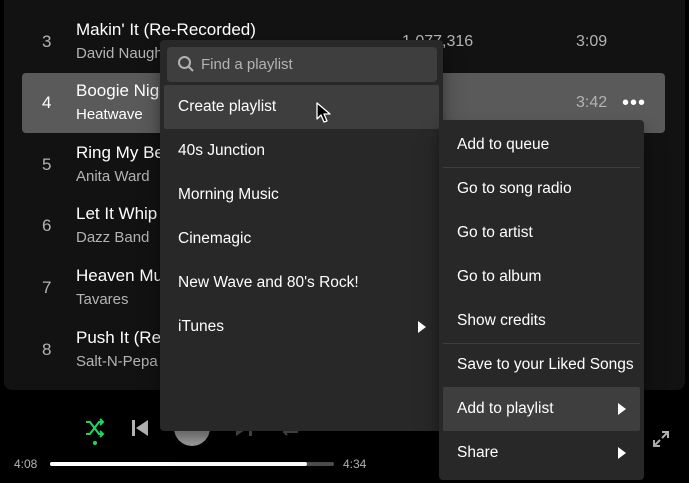 The width and height of the screenshot is (689, 483). I want to click on progress-fill, so click(179, 464).